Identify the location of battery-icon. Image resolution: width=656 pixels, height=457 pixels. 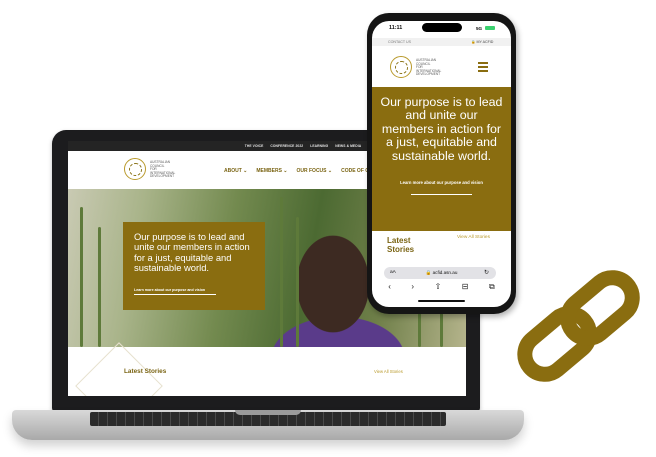
(490, 28).